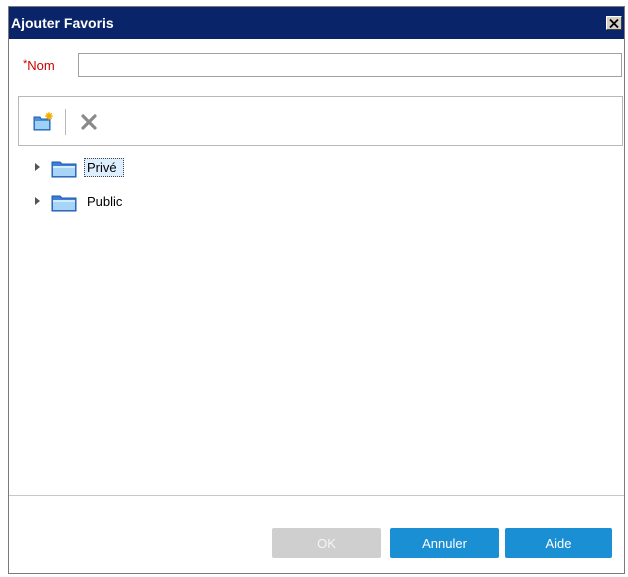  Describe the element at coordinates (321, 202) in the screenshot. I see `tree-item-public: Public` at that location.